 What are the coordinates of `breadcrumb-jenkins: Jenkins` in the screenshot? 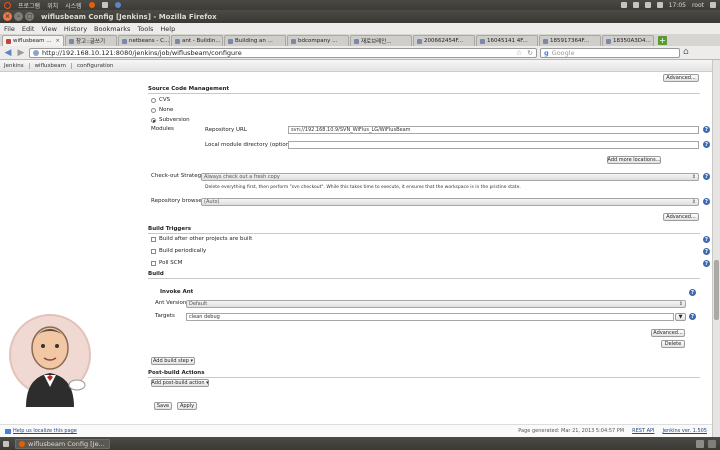 It's located at (17, 65).